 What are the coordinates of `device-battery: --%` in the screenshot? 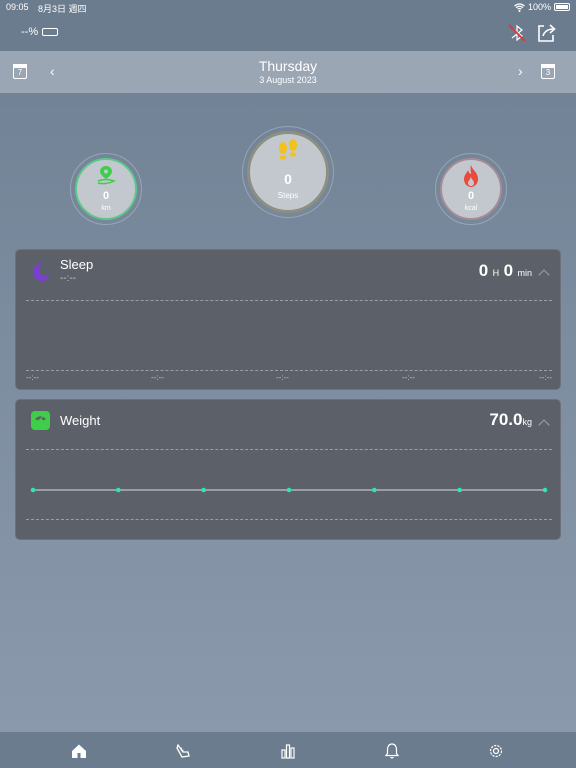 It's located at (40, 32).